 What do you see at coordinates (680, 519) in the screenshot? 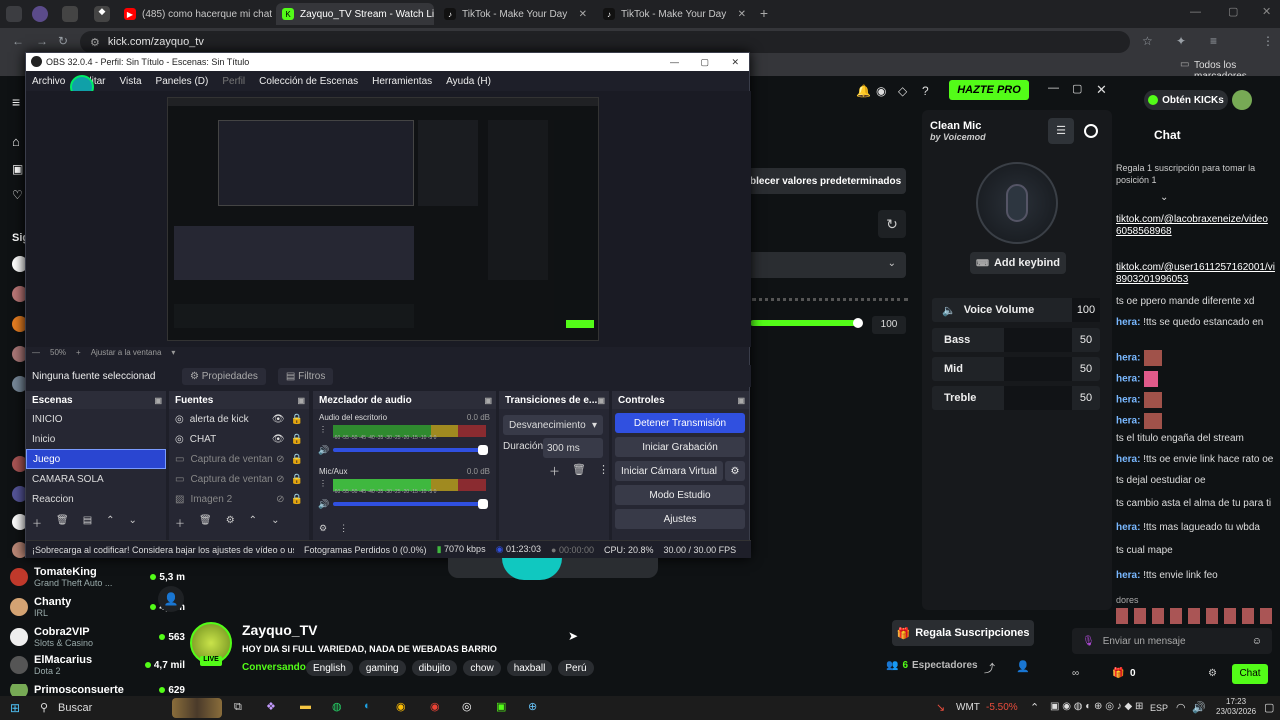
I see `settings-button: Ajustes` at bounding box center [680, 519].